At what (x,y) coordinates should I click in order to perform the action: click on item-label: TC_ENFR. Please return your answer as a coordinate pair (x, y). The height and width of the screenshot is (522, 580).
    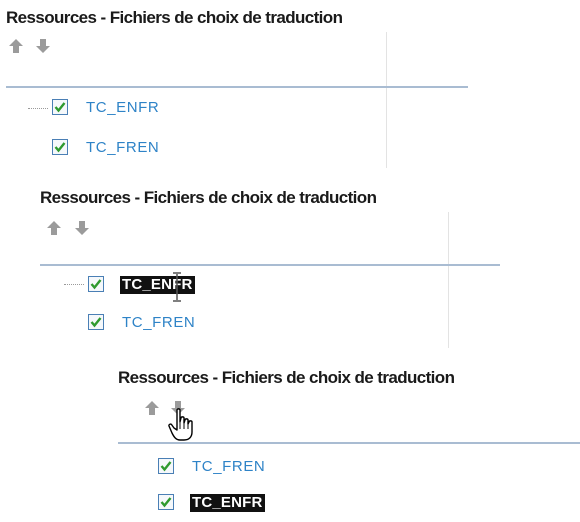
    Looking at the image, I should click on (122, 108).